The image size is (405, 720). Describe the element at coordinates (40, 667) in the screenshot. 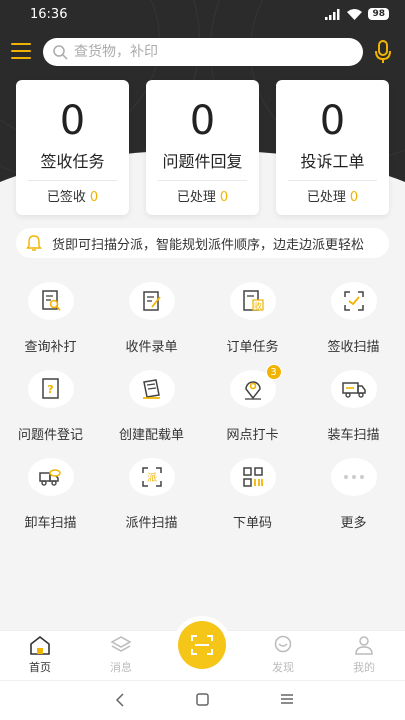

I see `nav-label: 首页` at that location.